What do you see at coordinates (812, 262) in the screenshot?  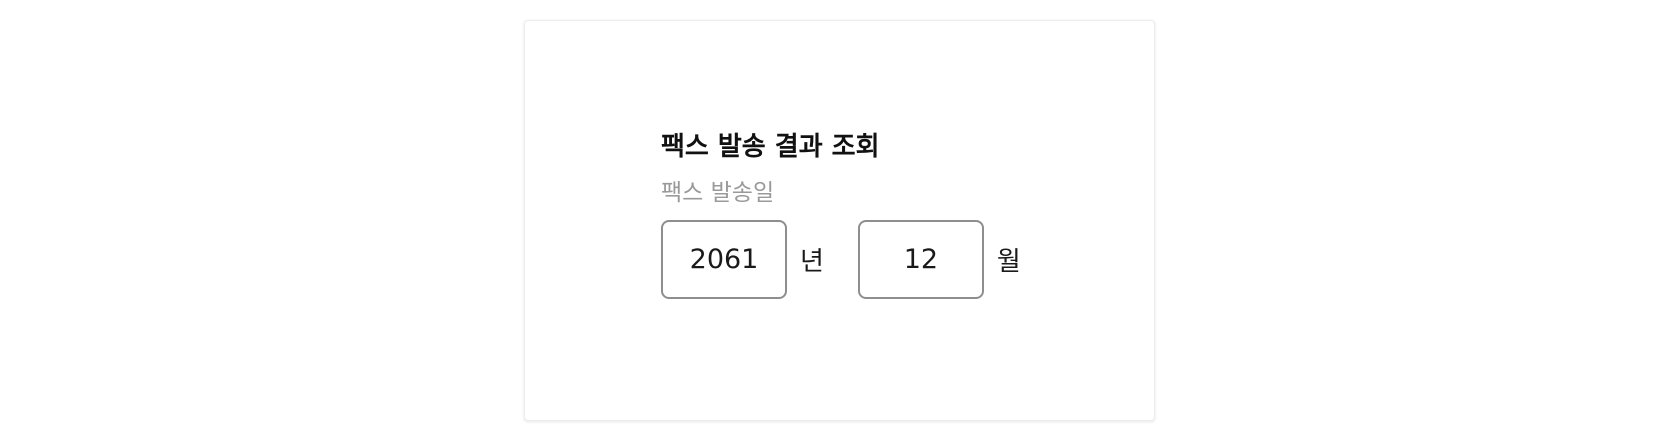 I see `year-unit-label: 년` at bounding box center [812, 262].